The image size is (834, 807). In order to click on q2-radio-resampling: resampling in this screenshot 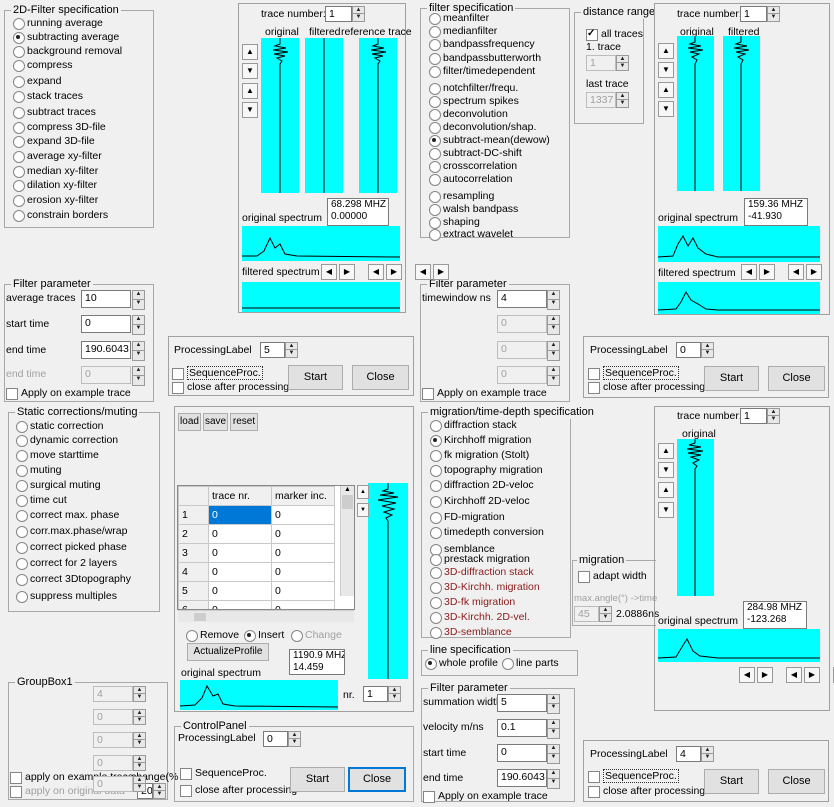, I will do `click(461, 196)`.